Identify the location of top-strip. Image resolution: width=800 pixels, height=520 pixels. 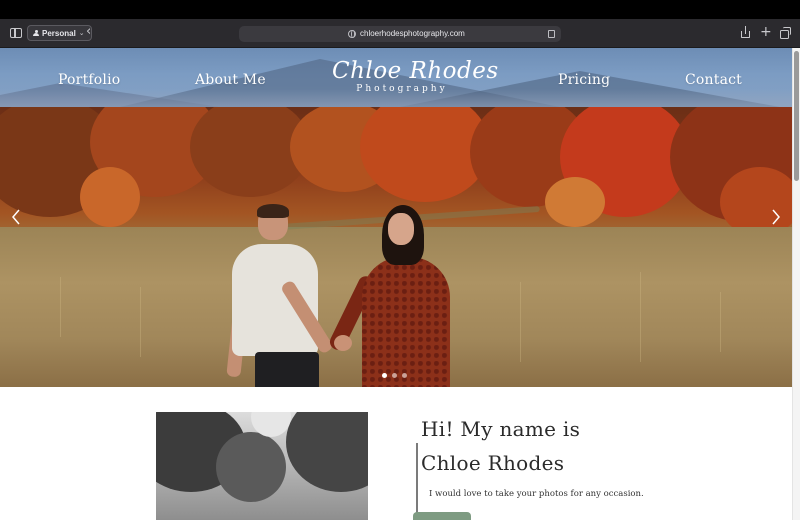
(400, 9).